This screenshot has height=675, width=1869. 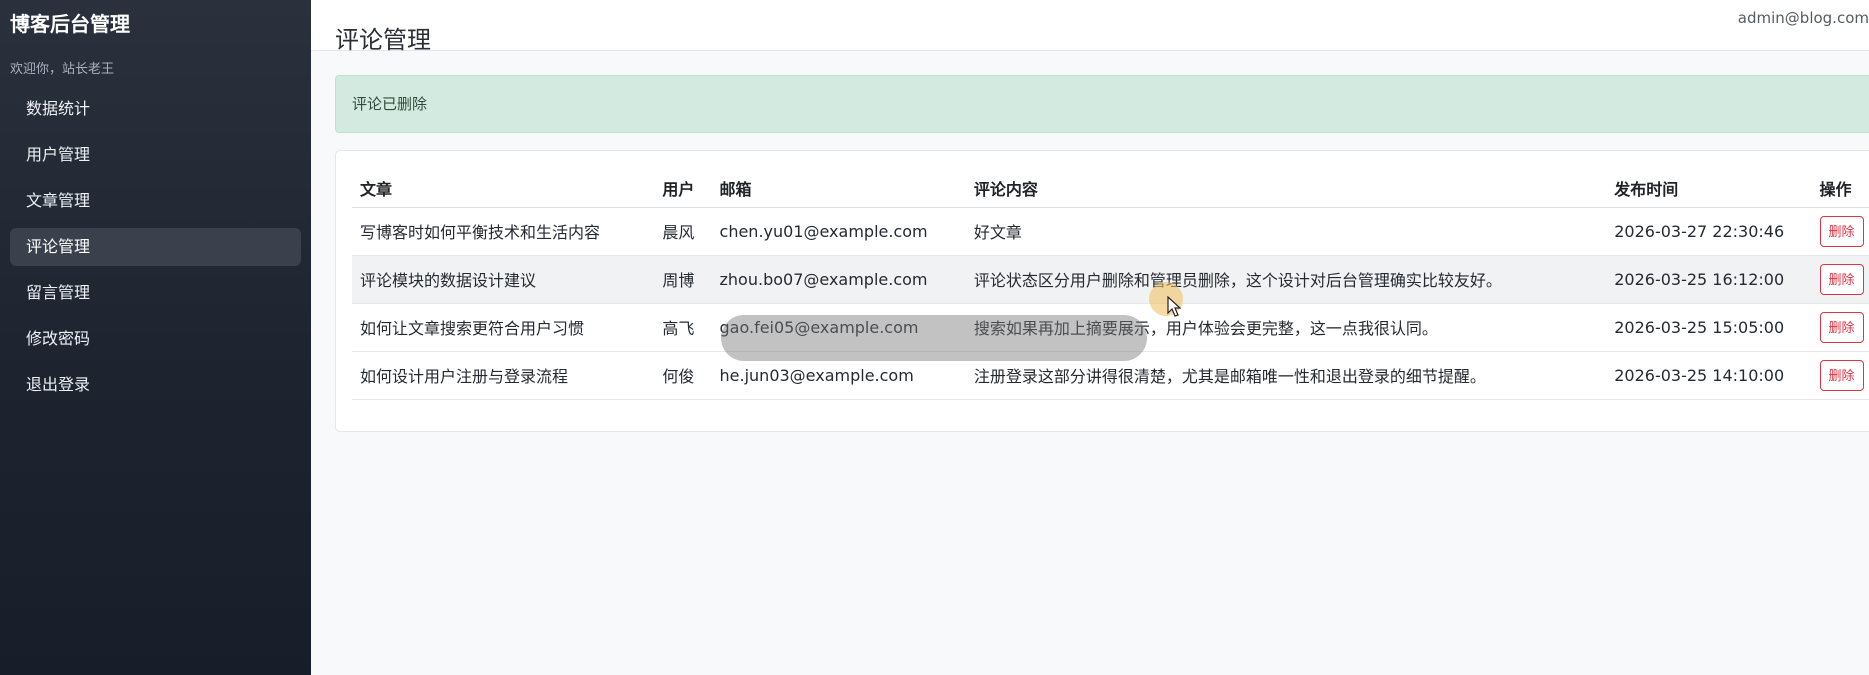 I want to click on brand-title: 博客后台管理, so click(x=70, y=24).